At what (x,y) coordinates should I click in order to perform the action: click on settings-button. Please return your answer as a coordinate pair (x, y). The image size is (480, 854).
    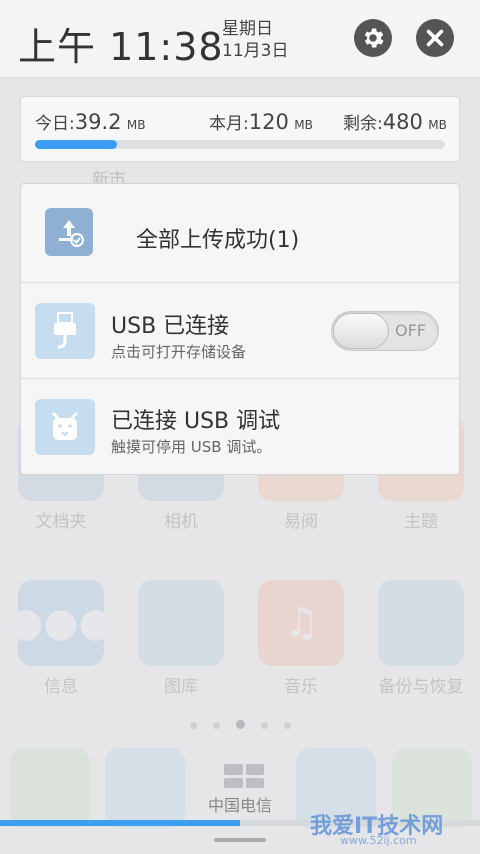
    Looking at the image, I should click on (373, 38).